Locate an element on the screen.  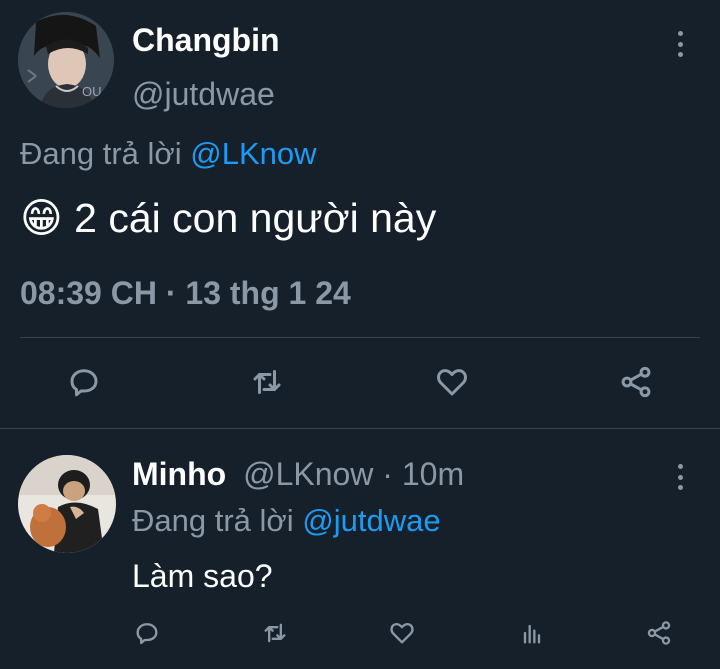
replying-to-mention: @LKnow is located at coordinates (253, 153).